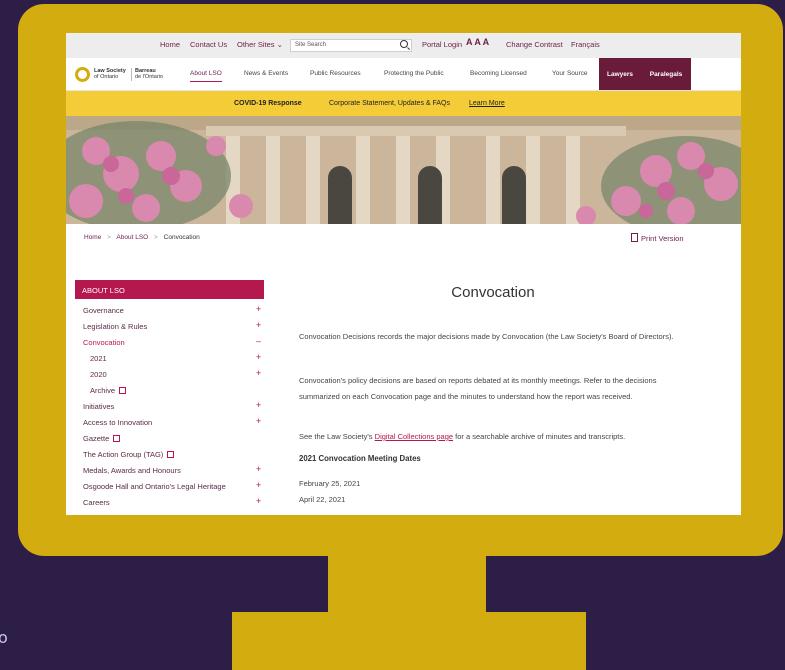 The width and height of the screenshot is (785, 670). Describe the element at coordinates (106, 77) in the screenshot. I see `logo-english-sub: of Ontario` at that location.